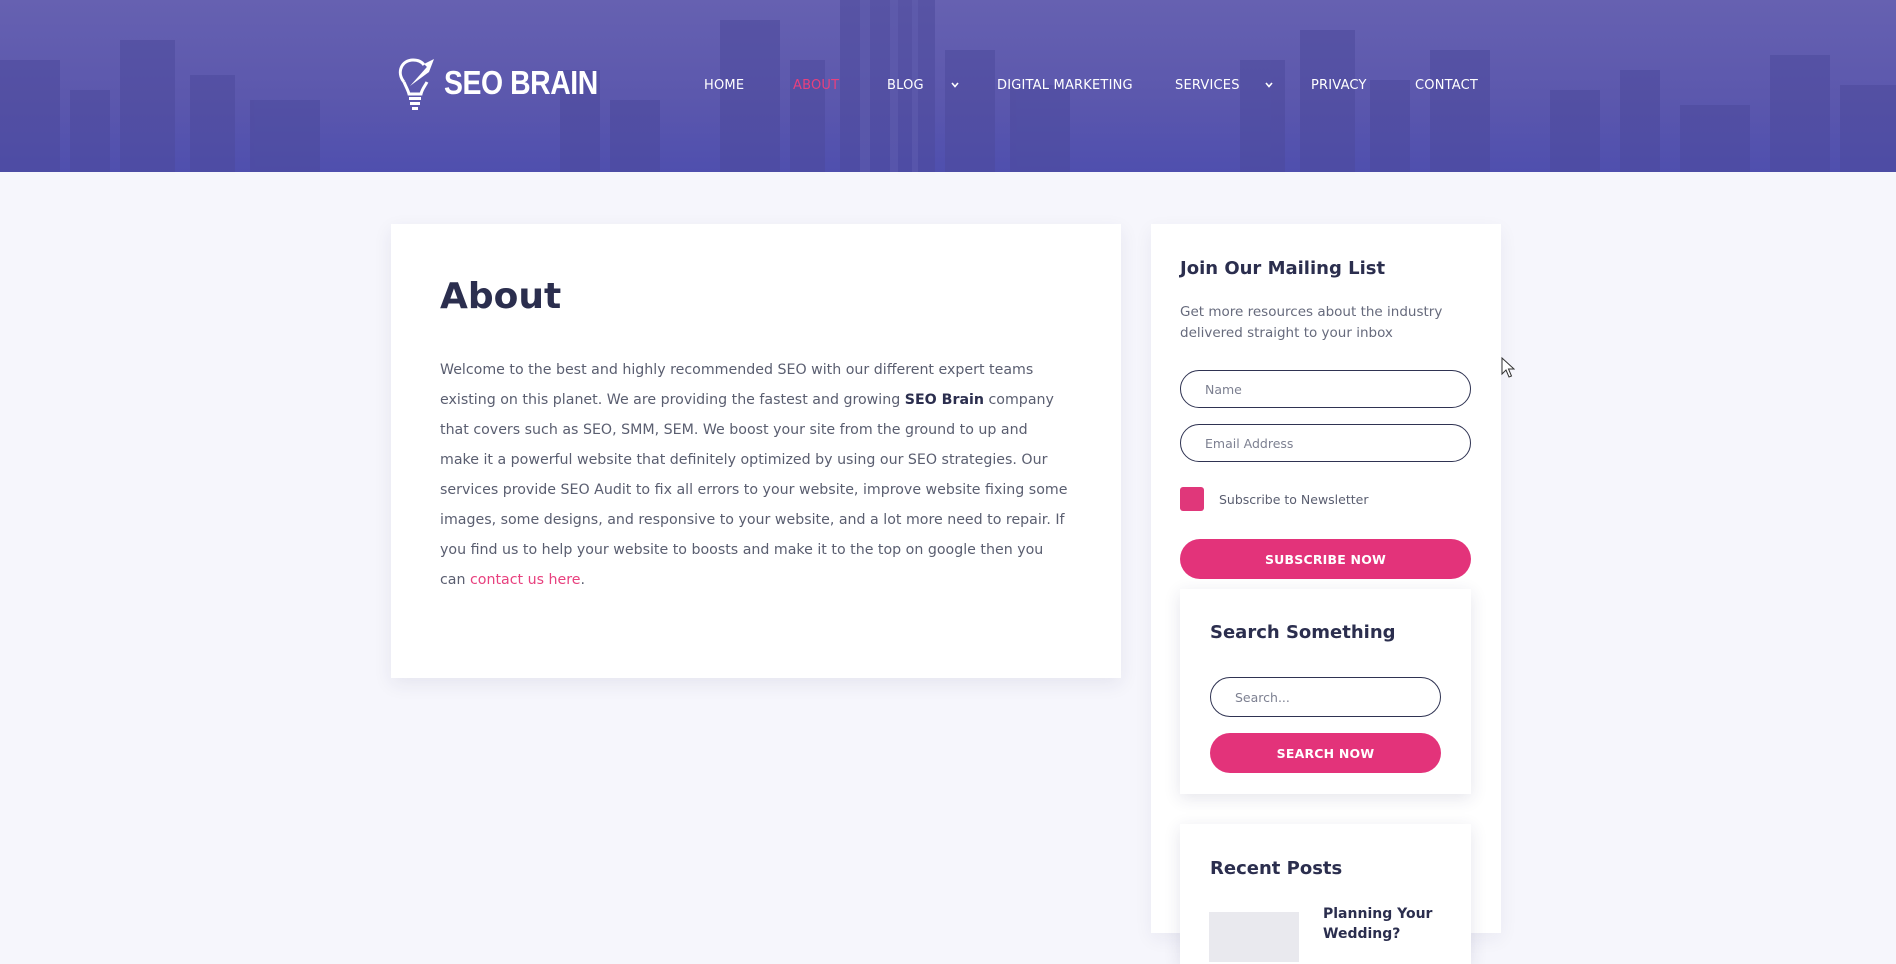 This screenshot has height=964, width=1896. Describe the element at coordinates (416, 84) in the screenshot. I see `lightbulb-rocket-logo-icon` at that location.